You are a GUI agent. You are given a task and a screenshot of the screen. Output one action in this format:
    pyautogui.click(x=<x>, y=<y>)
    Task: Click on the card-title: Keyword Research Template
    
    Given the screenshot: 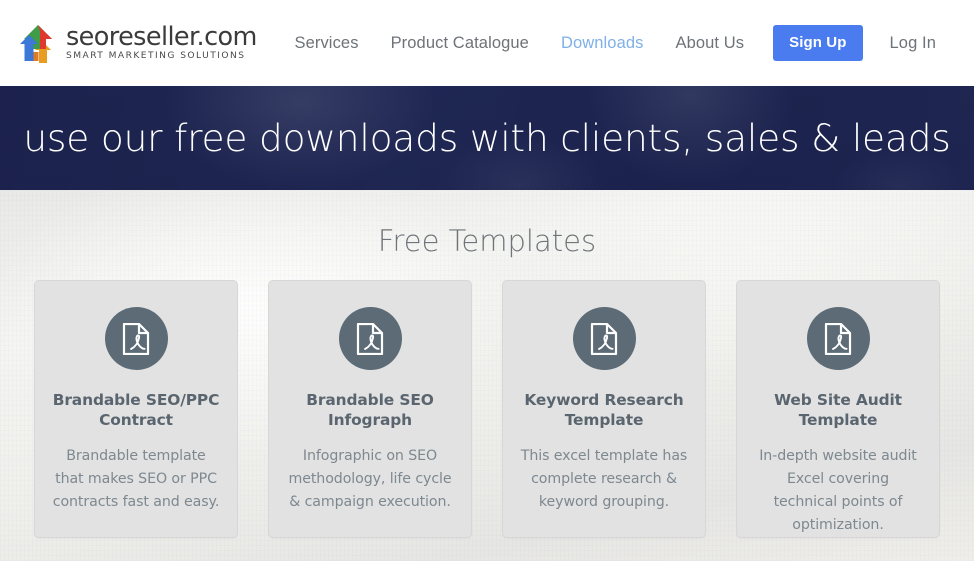 What is the action you would take?
    pyautogui.click(x=604, y=410)
    